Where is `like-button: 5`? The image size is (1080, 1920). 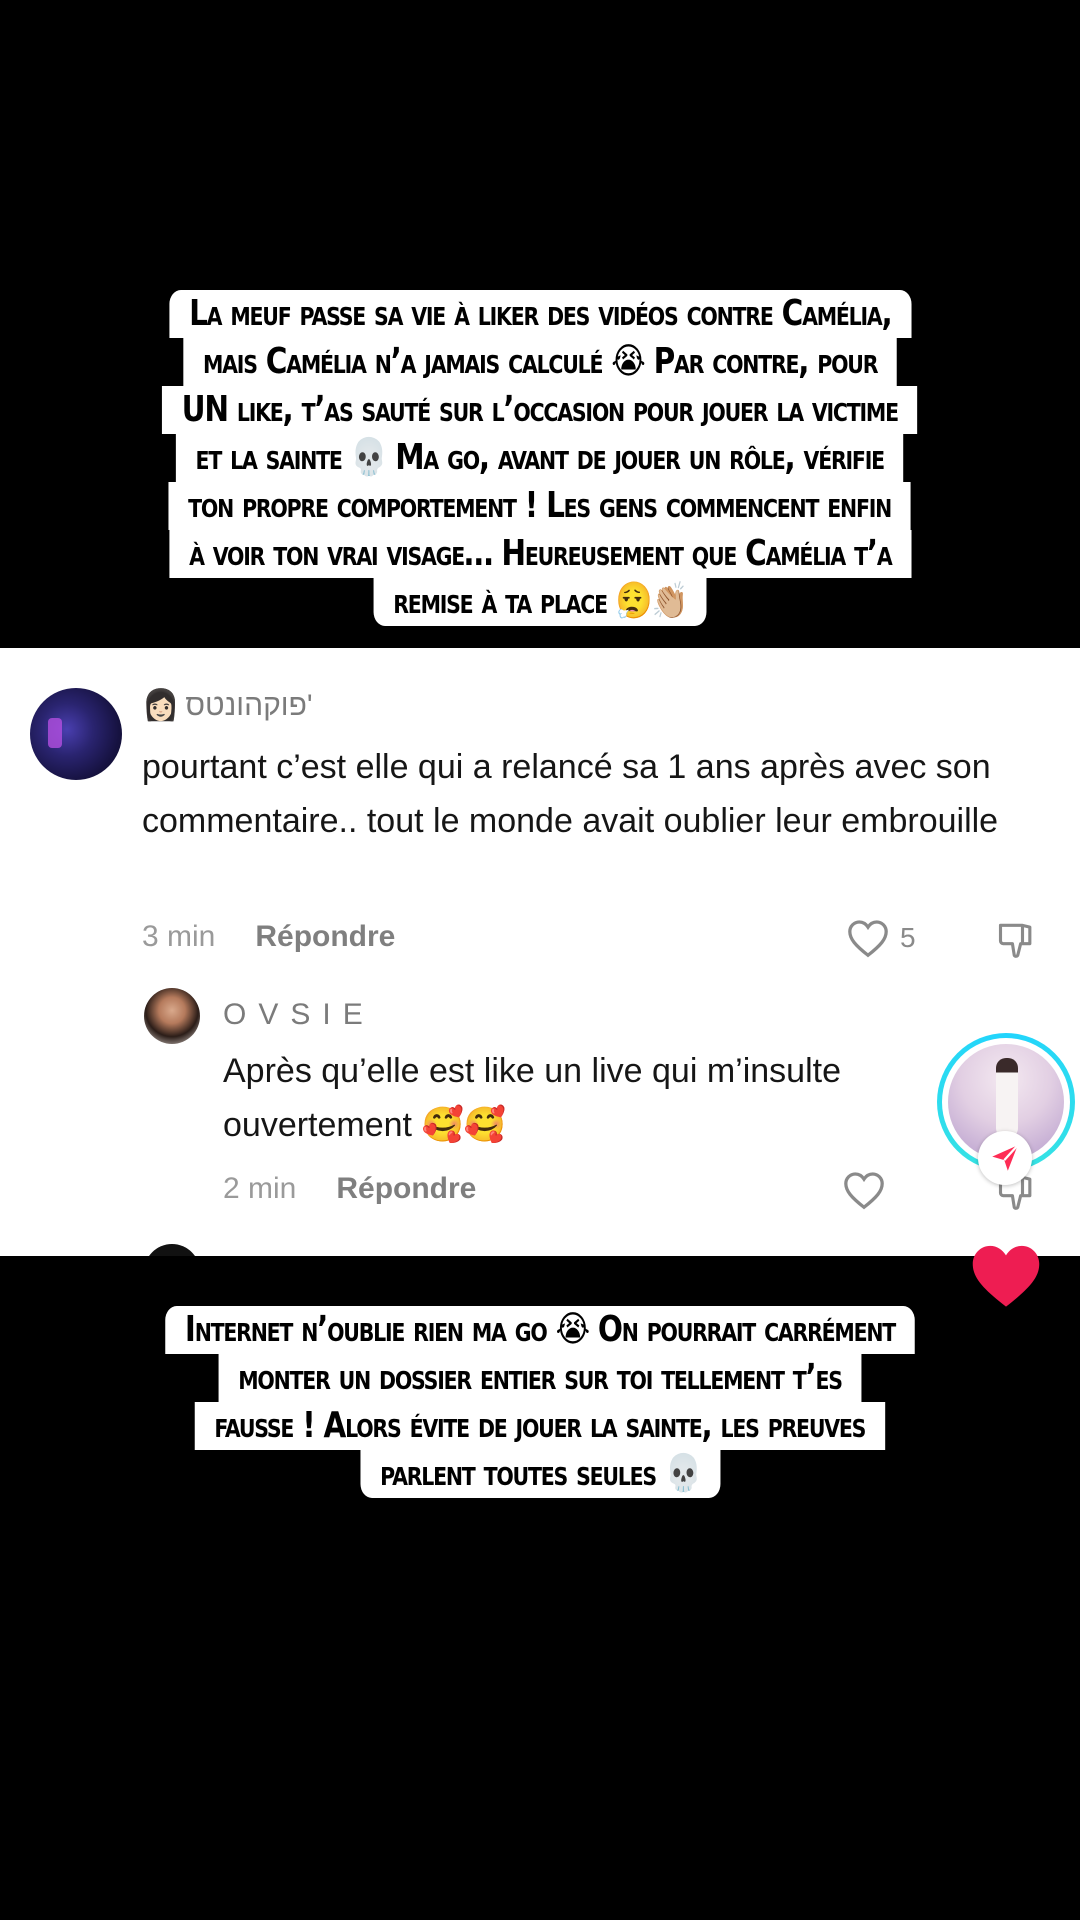
like-button: 5 is located at coordinates (881, 938).